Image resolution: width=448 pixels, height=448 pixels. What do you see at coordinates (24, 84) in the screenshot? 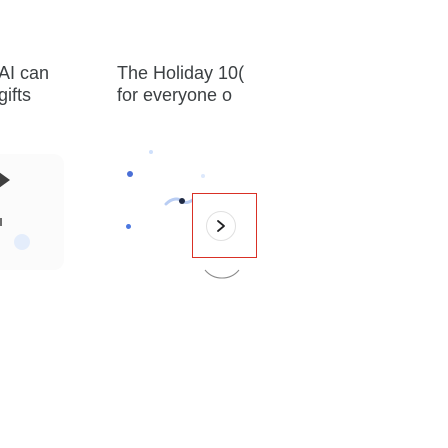
I see `card-title-ai-gifts: AI can gifts` at bounding box center [24, 84].